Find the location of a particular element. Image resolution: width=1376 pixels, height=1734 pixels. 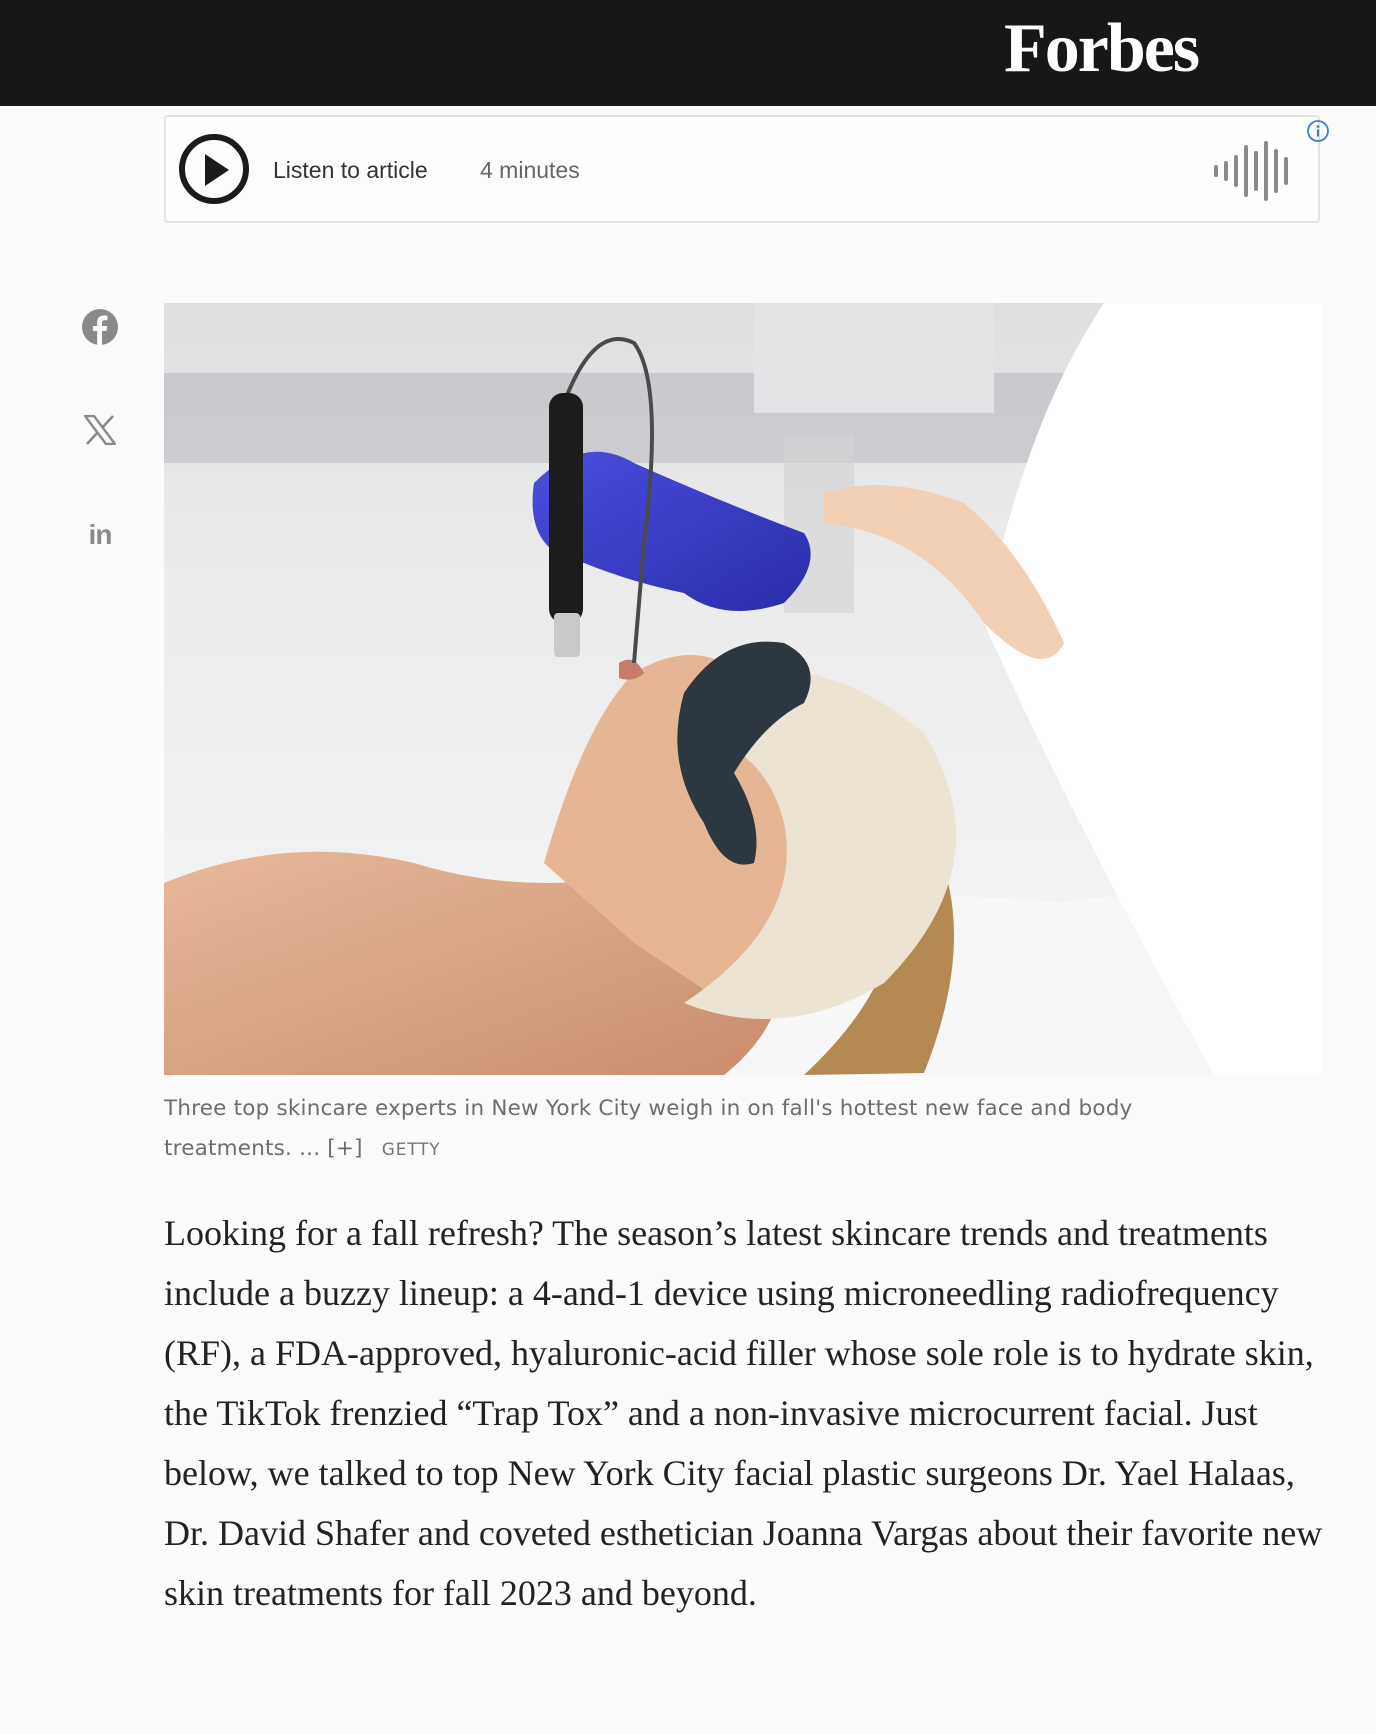

listen-label: Listen to article is located at coordinates (350, 170).